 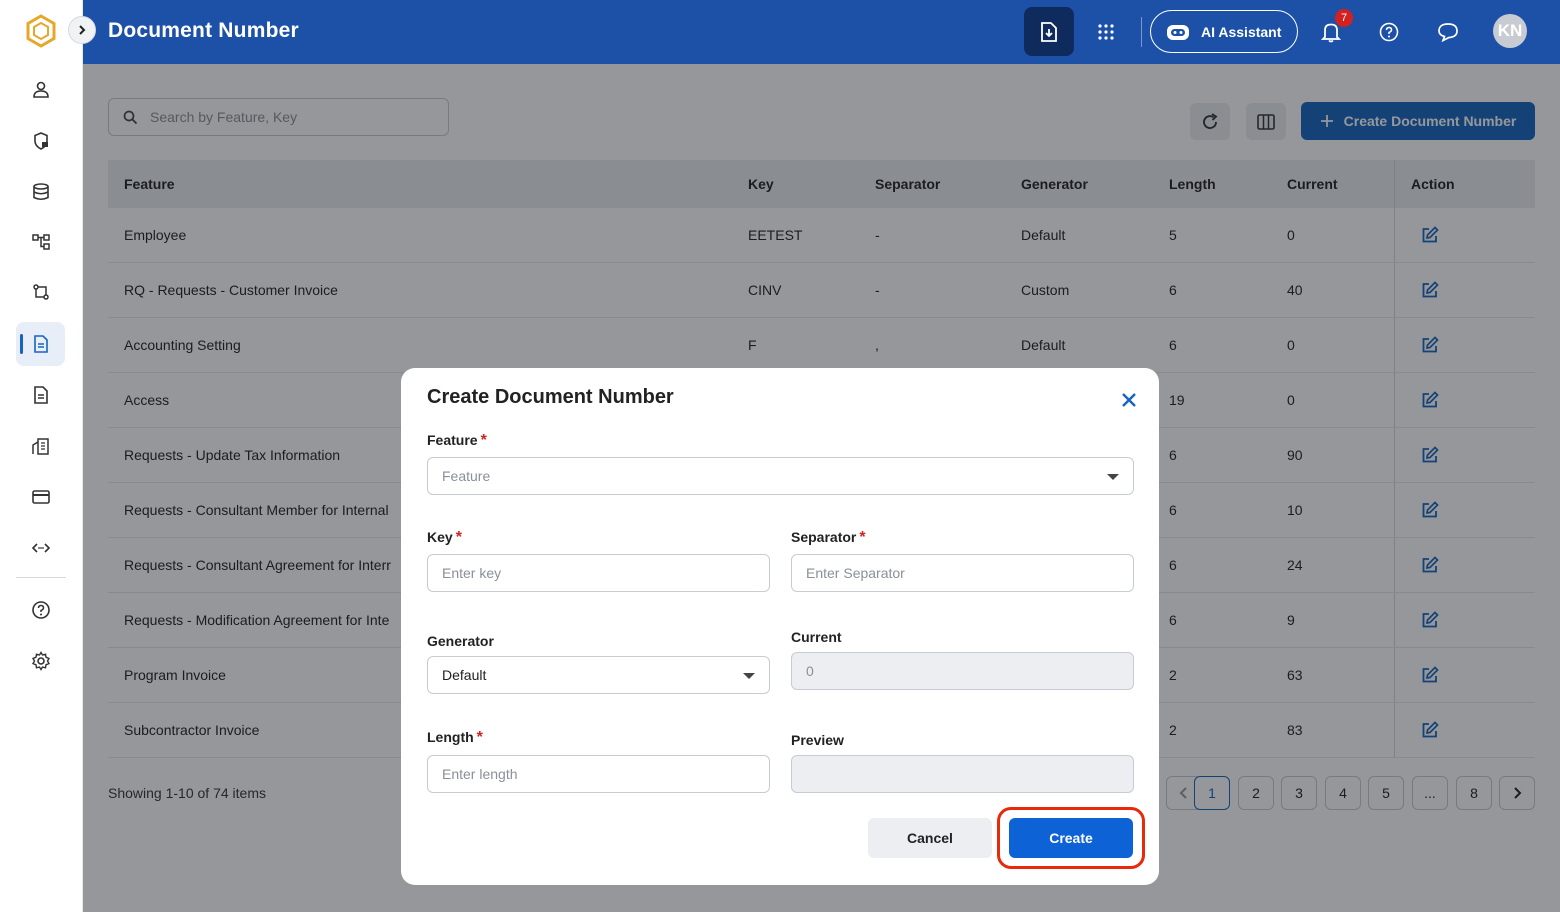 I want to click on key-label: Key *, so click(x=444, y=538).